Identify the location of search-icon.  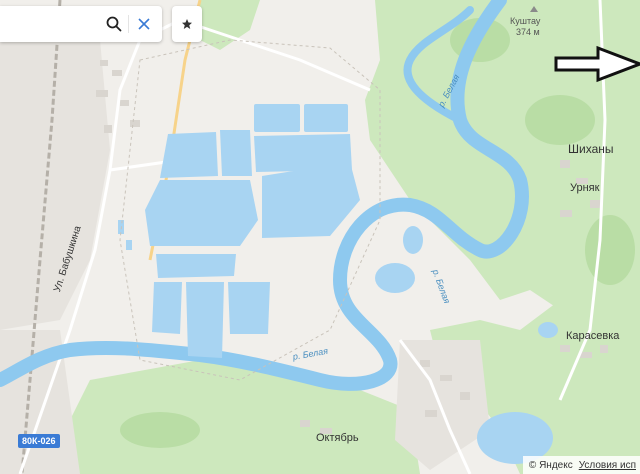
(114, 24).